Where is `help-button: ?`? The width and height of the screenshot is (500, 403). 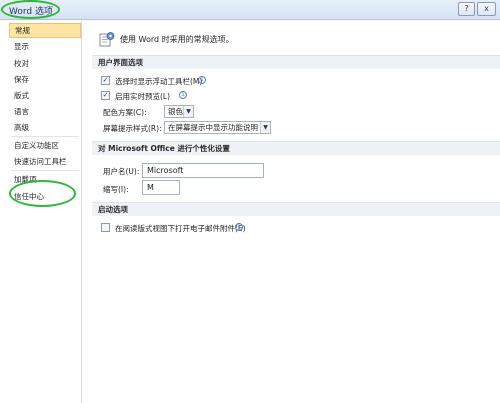
help-button: ? is located at coordinates (466, 9).